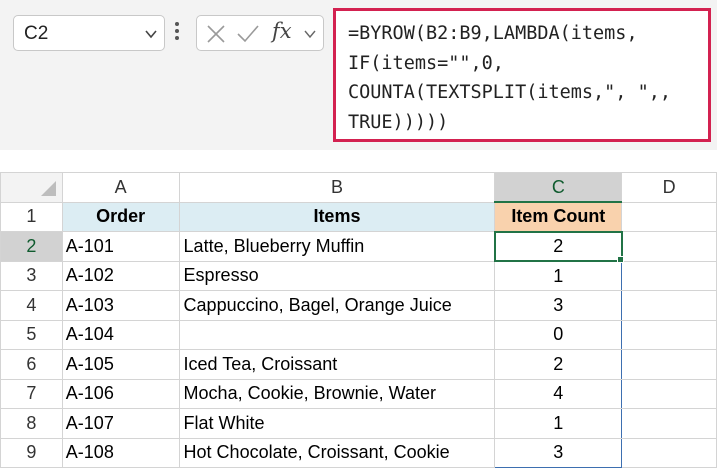  I want to click on more-options-icon, so click(177, 33).